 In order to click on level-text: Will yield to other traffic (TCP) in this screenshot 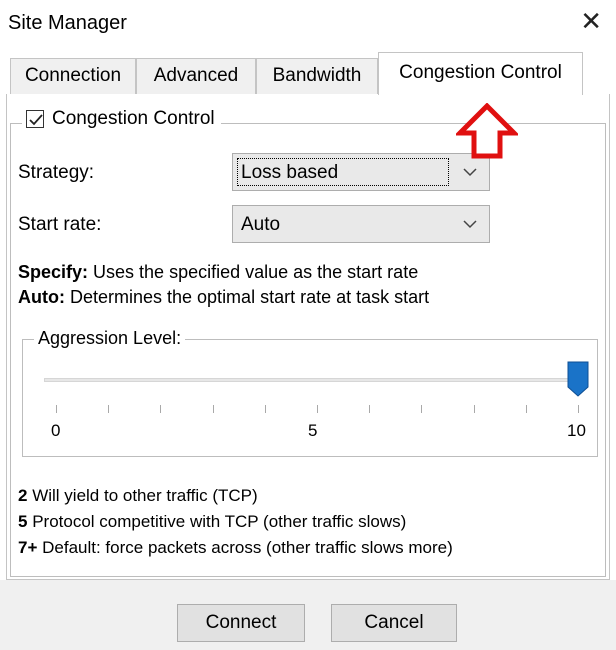, I will do `click(142, 495)`.